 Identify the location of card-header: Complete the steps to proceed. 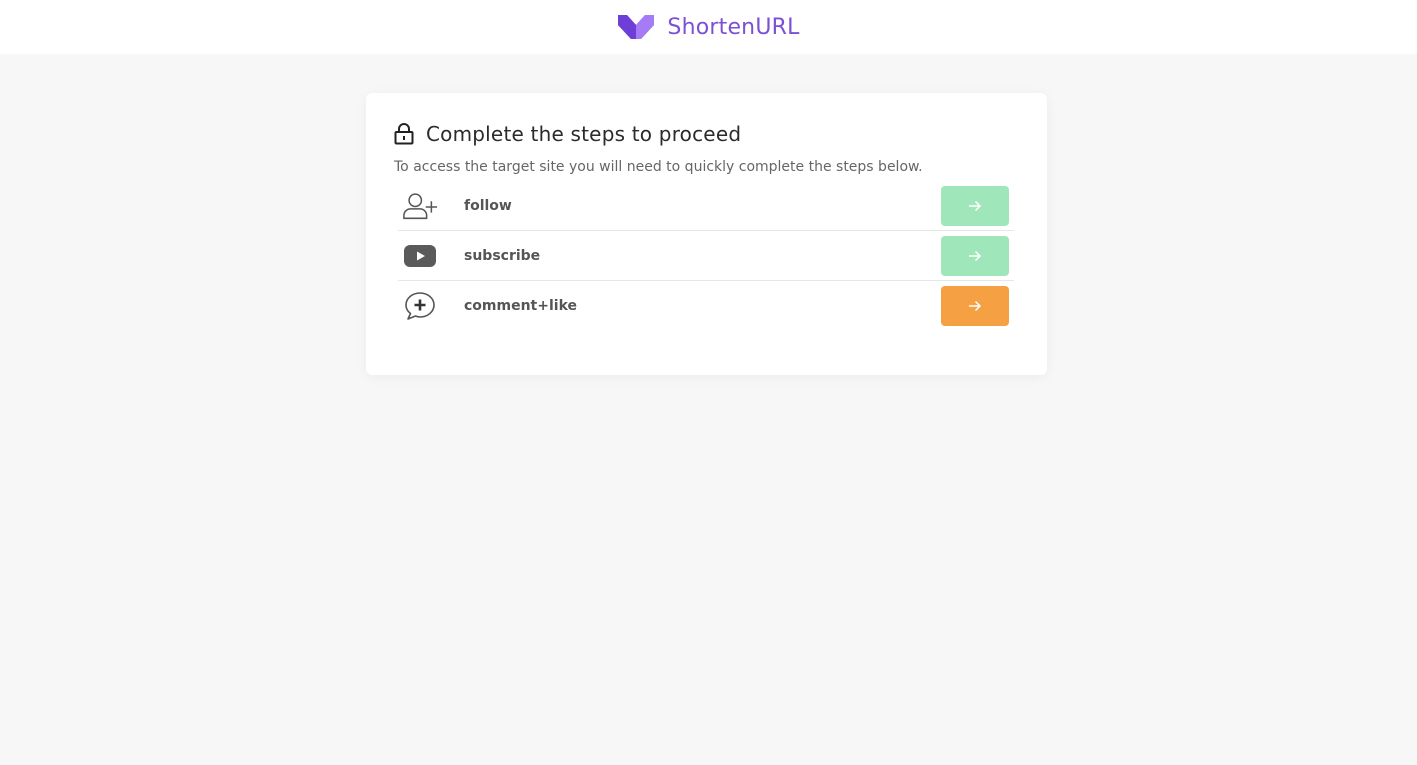
(706, 134).